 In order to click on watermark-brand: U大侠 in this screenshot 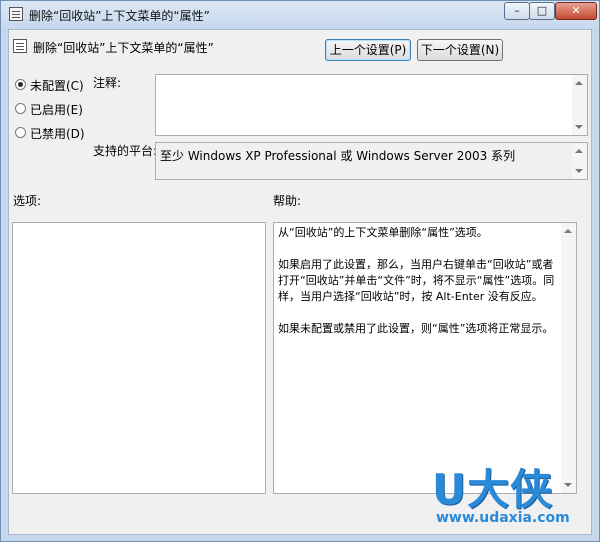, I will do `click(493, 489)`.